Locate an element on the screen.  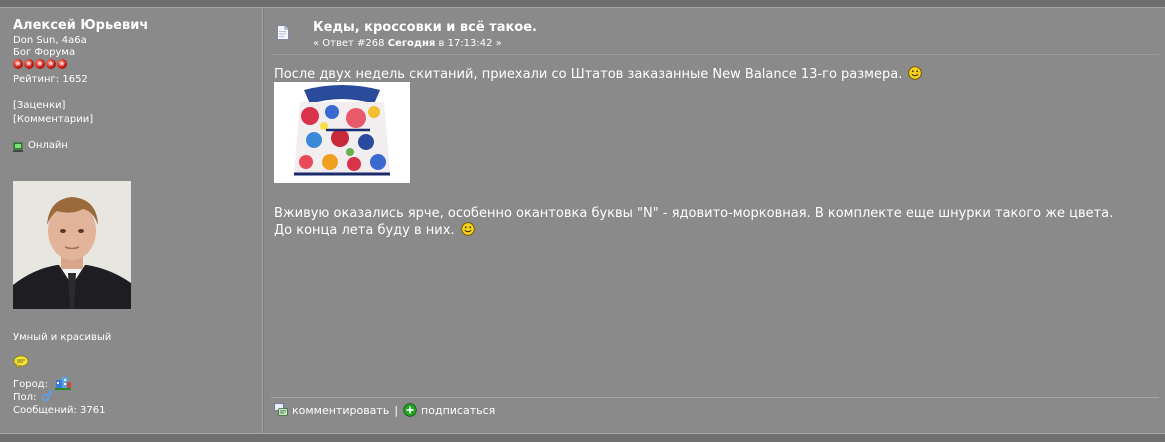
post-meta: « Ответ #268 Сегодня в 17:13:42 » is located at coordinates (407, 43).